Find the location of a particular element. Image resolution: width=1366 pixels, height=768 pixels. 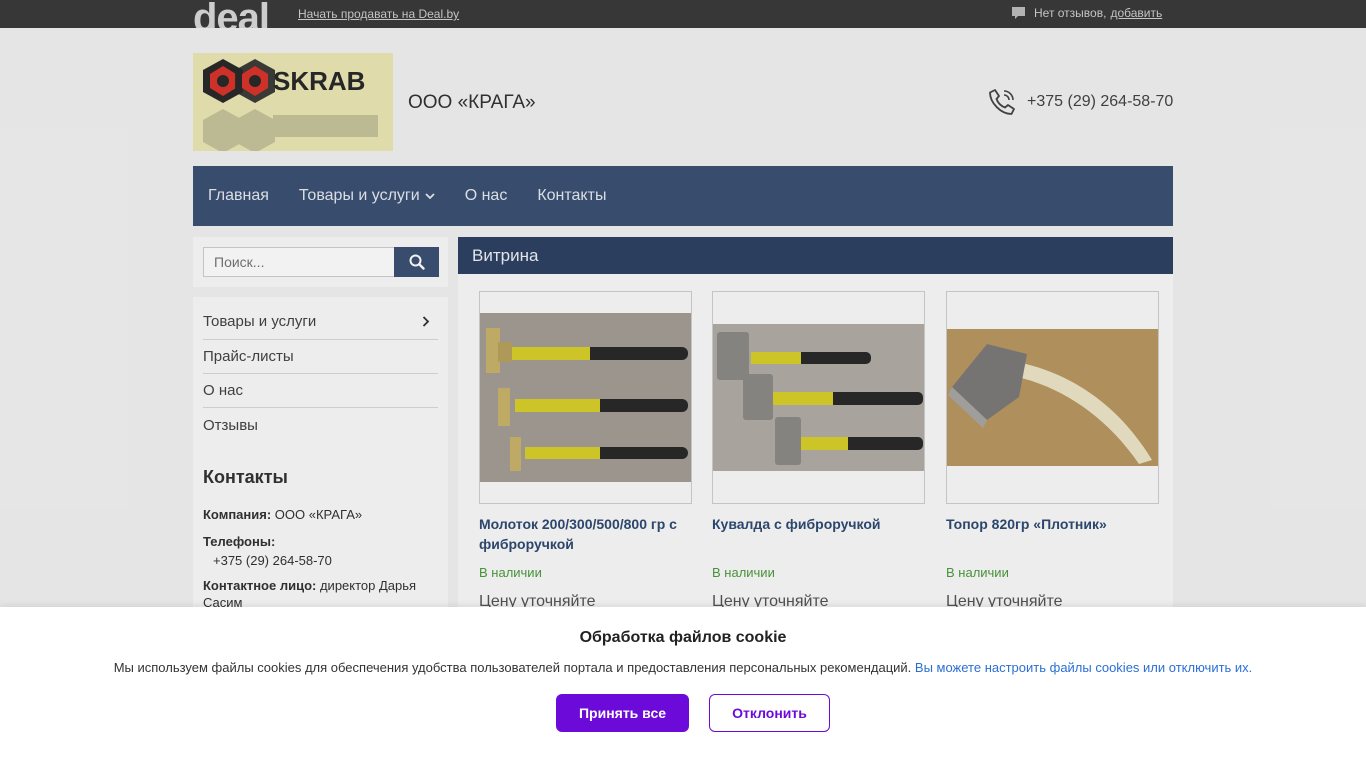

deal-logo: deal is located at coordinates (231, 14).